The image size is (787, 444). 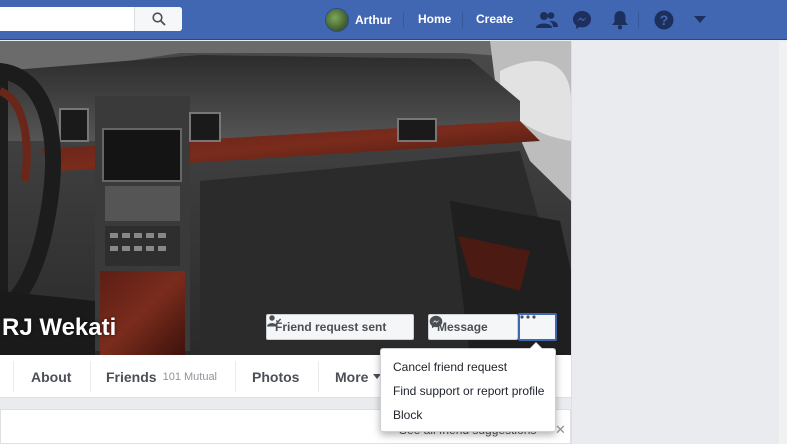 I want to click on tab-more: More, so click(x=358, y=376).